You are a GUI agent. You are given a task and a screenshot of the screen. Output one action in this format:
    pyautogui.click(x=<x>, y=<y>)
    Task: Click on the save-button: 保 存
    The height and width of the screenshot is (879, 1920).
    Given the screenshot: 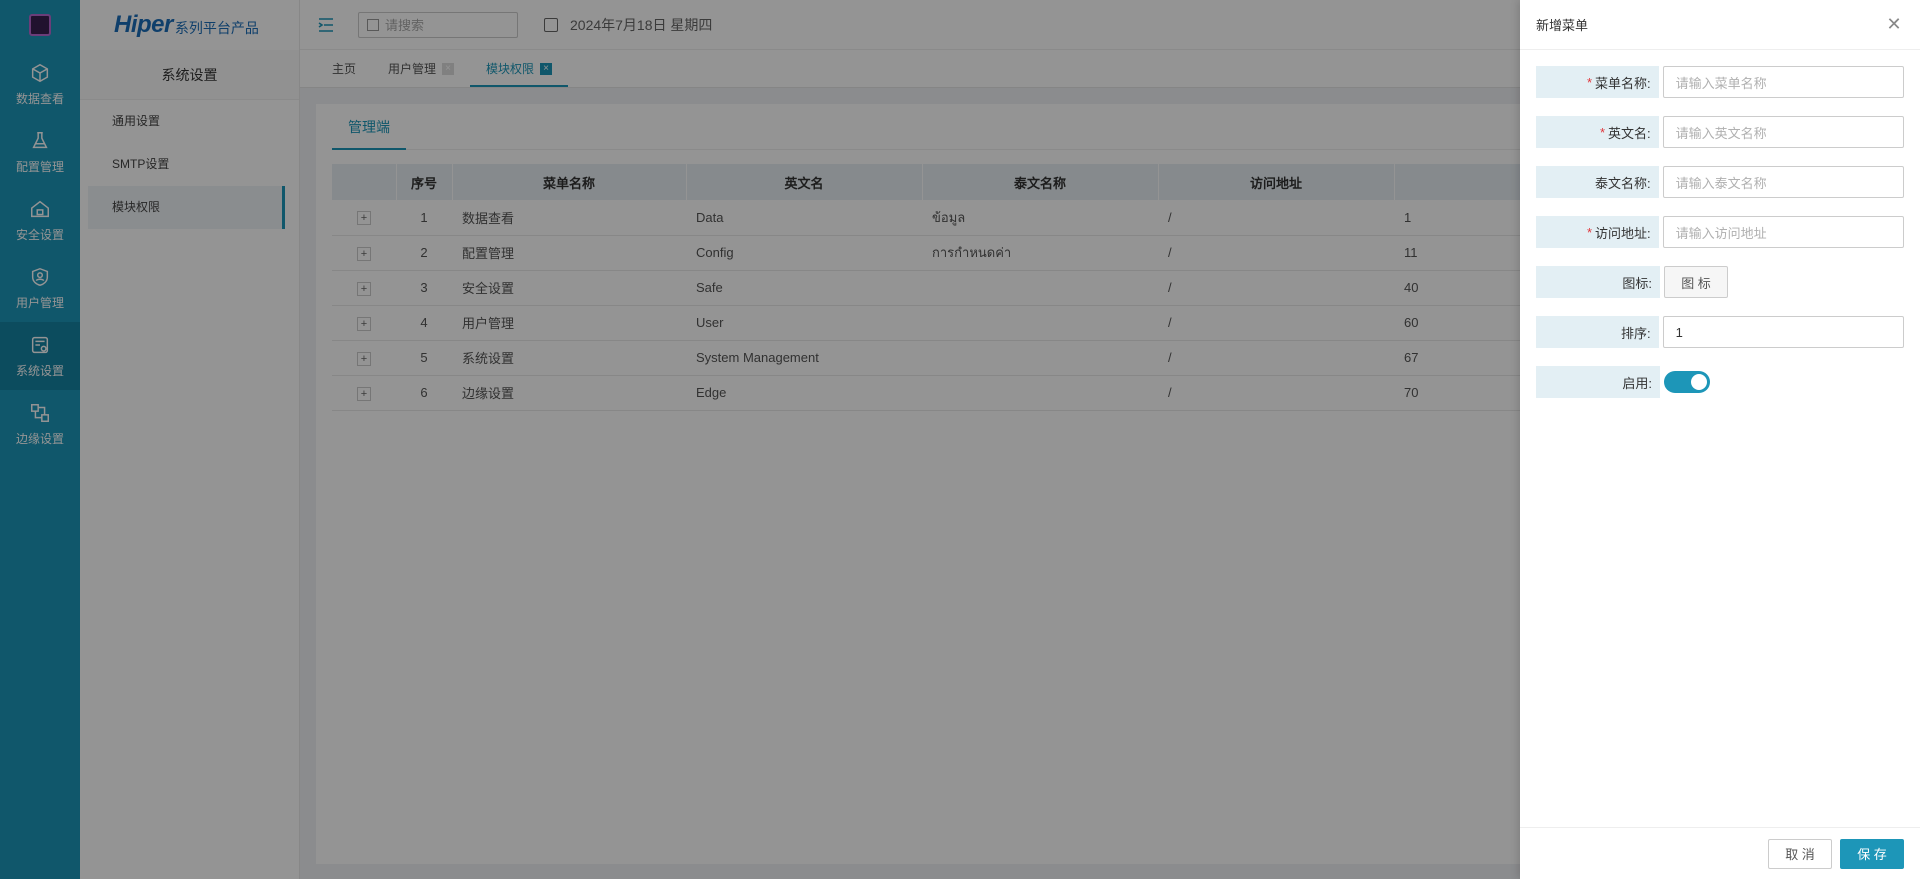 What is the action you would take?
    pyautogui.click(x=1872, y=853)
    